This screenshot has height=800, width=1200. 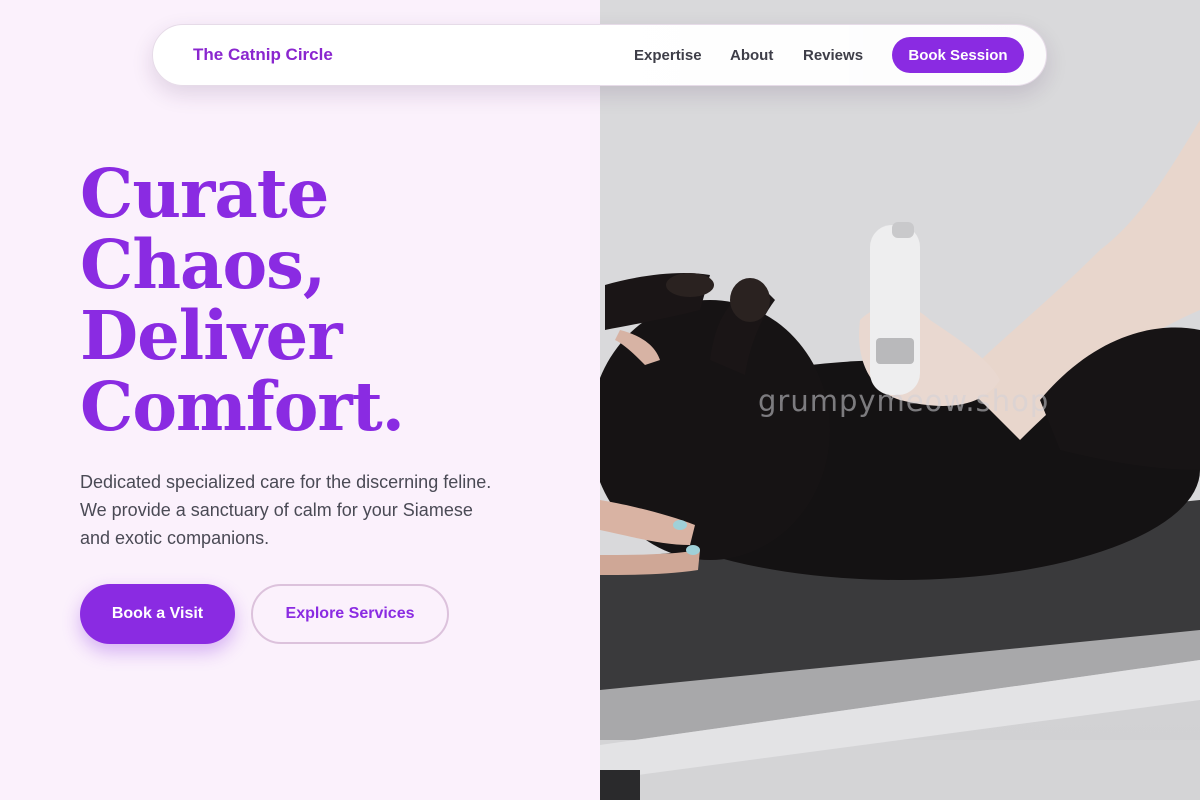 I want to click on book-visit-button: Book a Visit, so click(x=157, y=614).